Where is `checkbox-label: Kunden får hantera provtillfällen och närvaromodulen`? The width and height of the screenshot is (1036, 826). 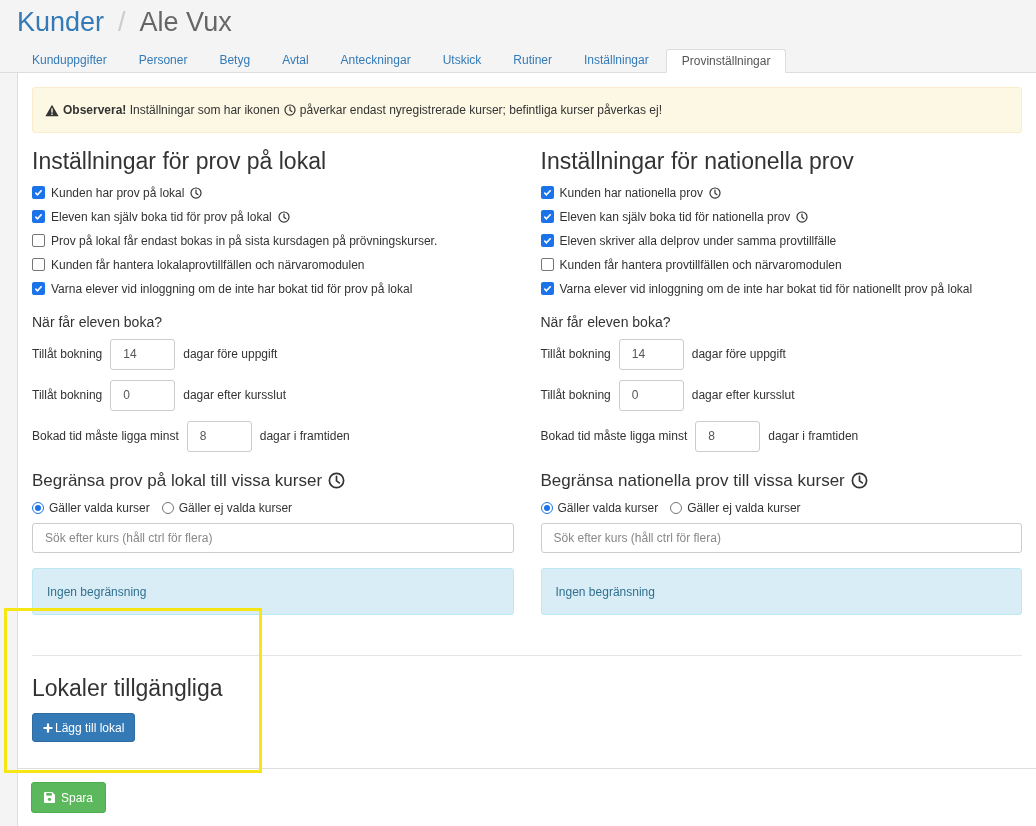
checkbox-label: Kunden får hantera provtillfällen och närvaromodulen is located at coordinates (700, 265).